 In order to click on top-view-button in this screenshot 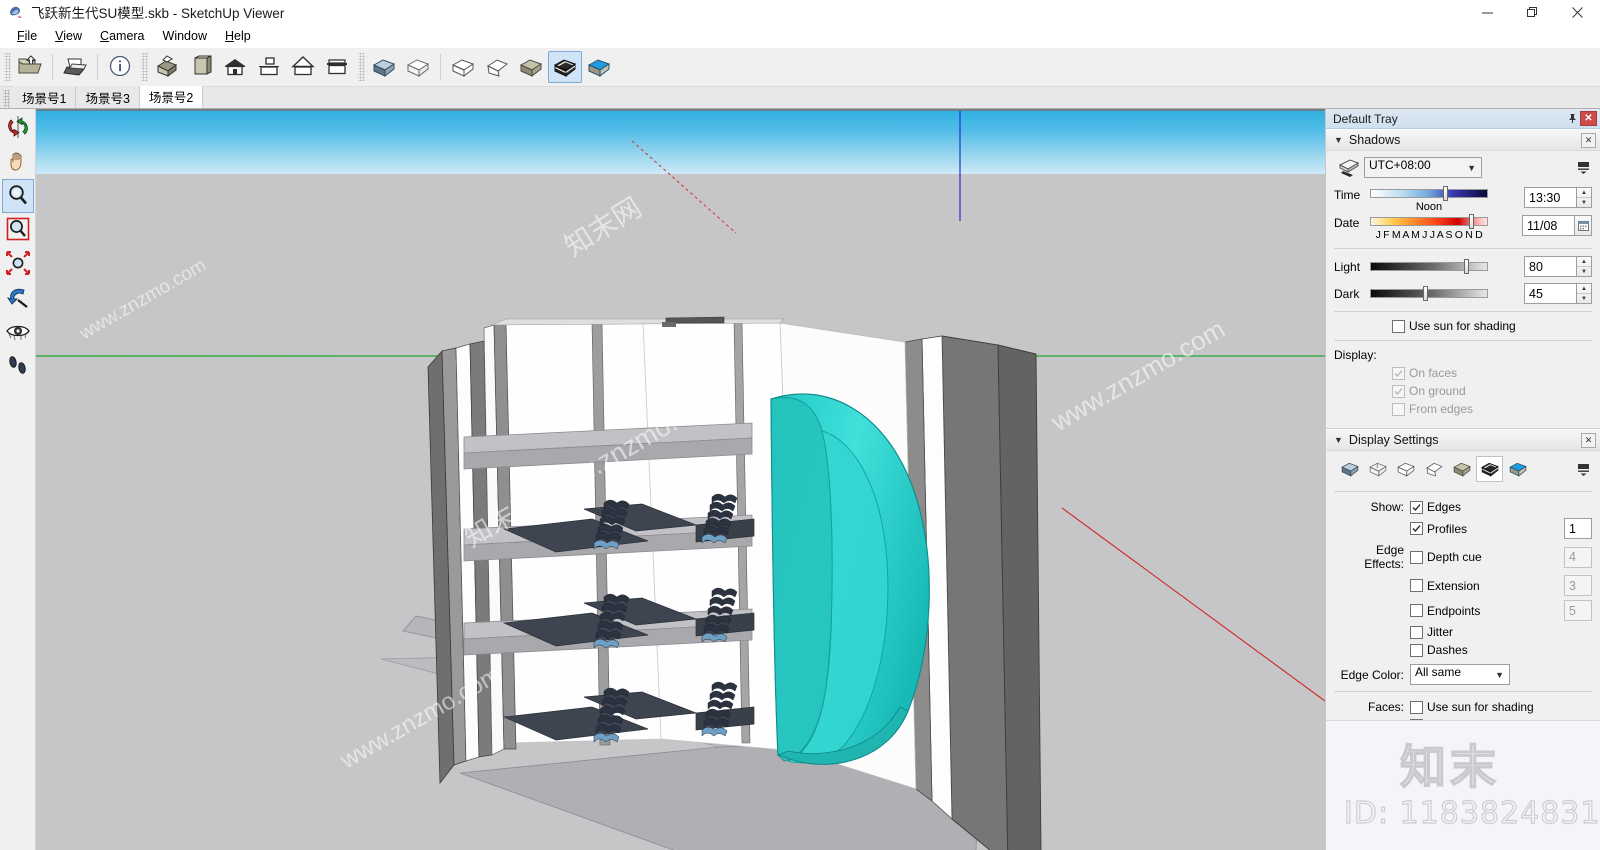, I will do `click(201, 67)`.